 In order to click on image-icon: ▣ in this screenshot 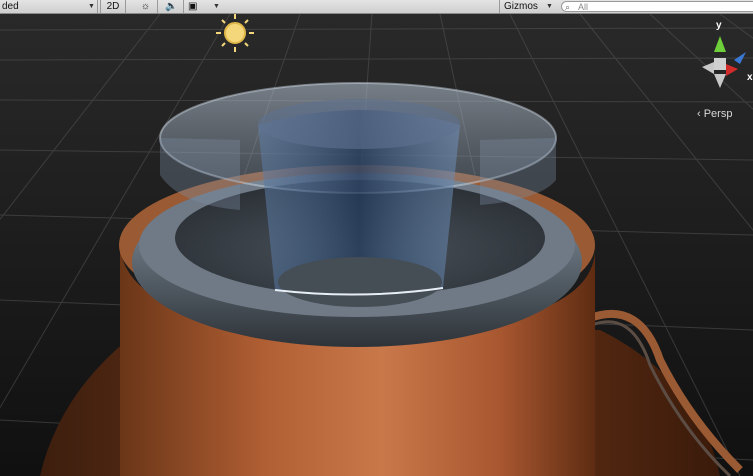, I will do `click(193, 6)`.